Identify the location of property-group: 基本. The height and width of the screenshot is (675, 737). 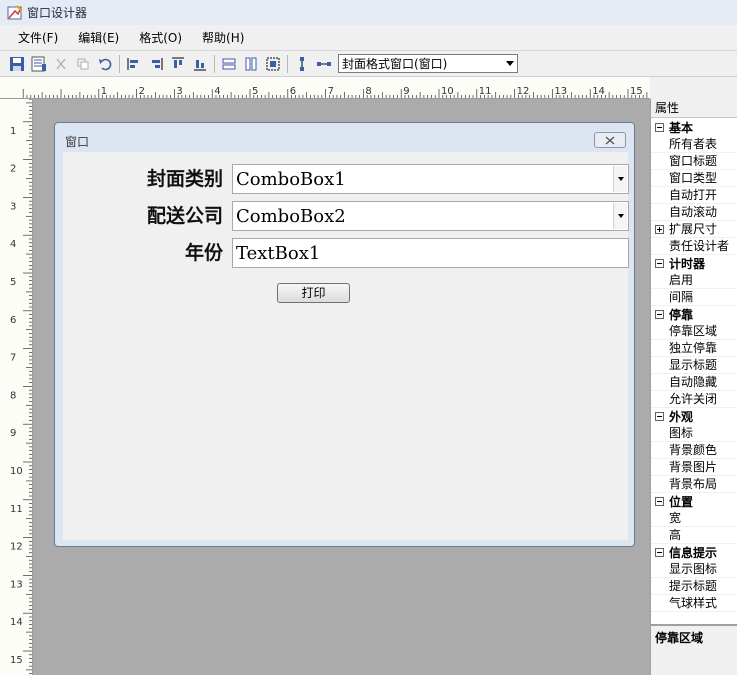
(694, 127).